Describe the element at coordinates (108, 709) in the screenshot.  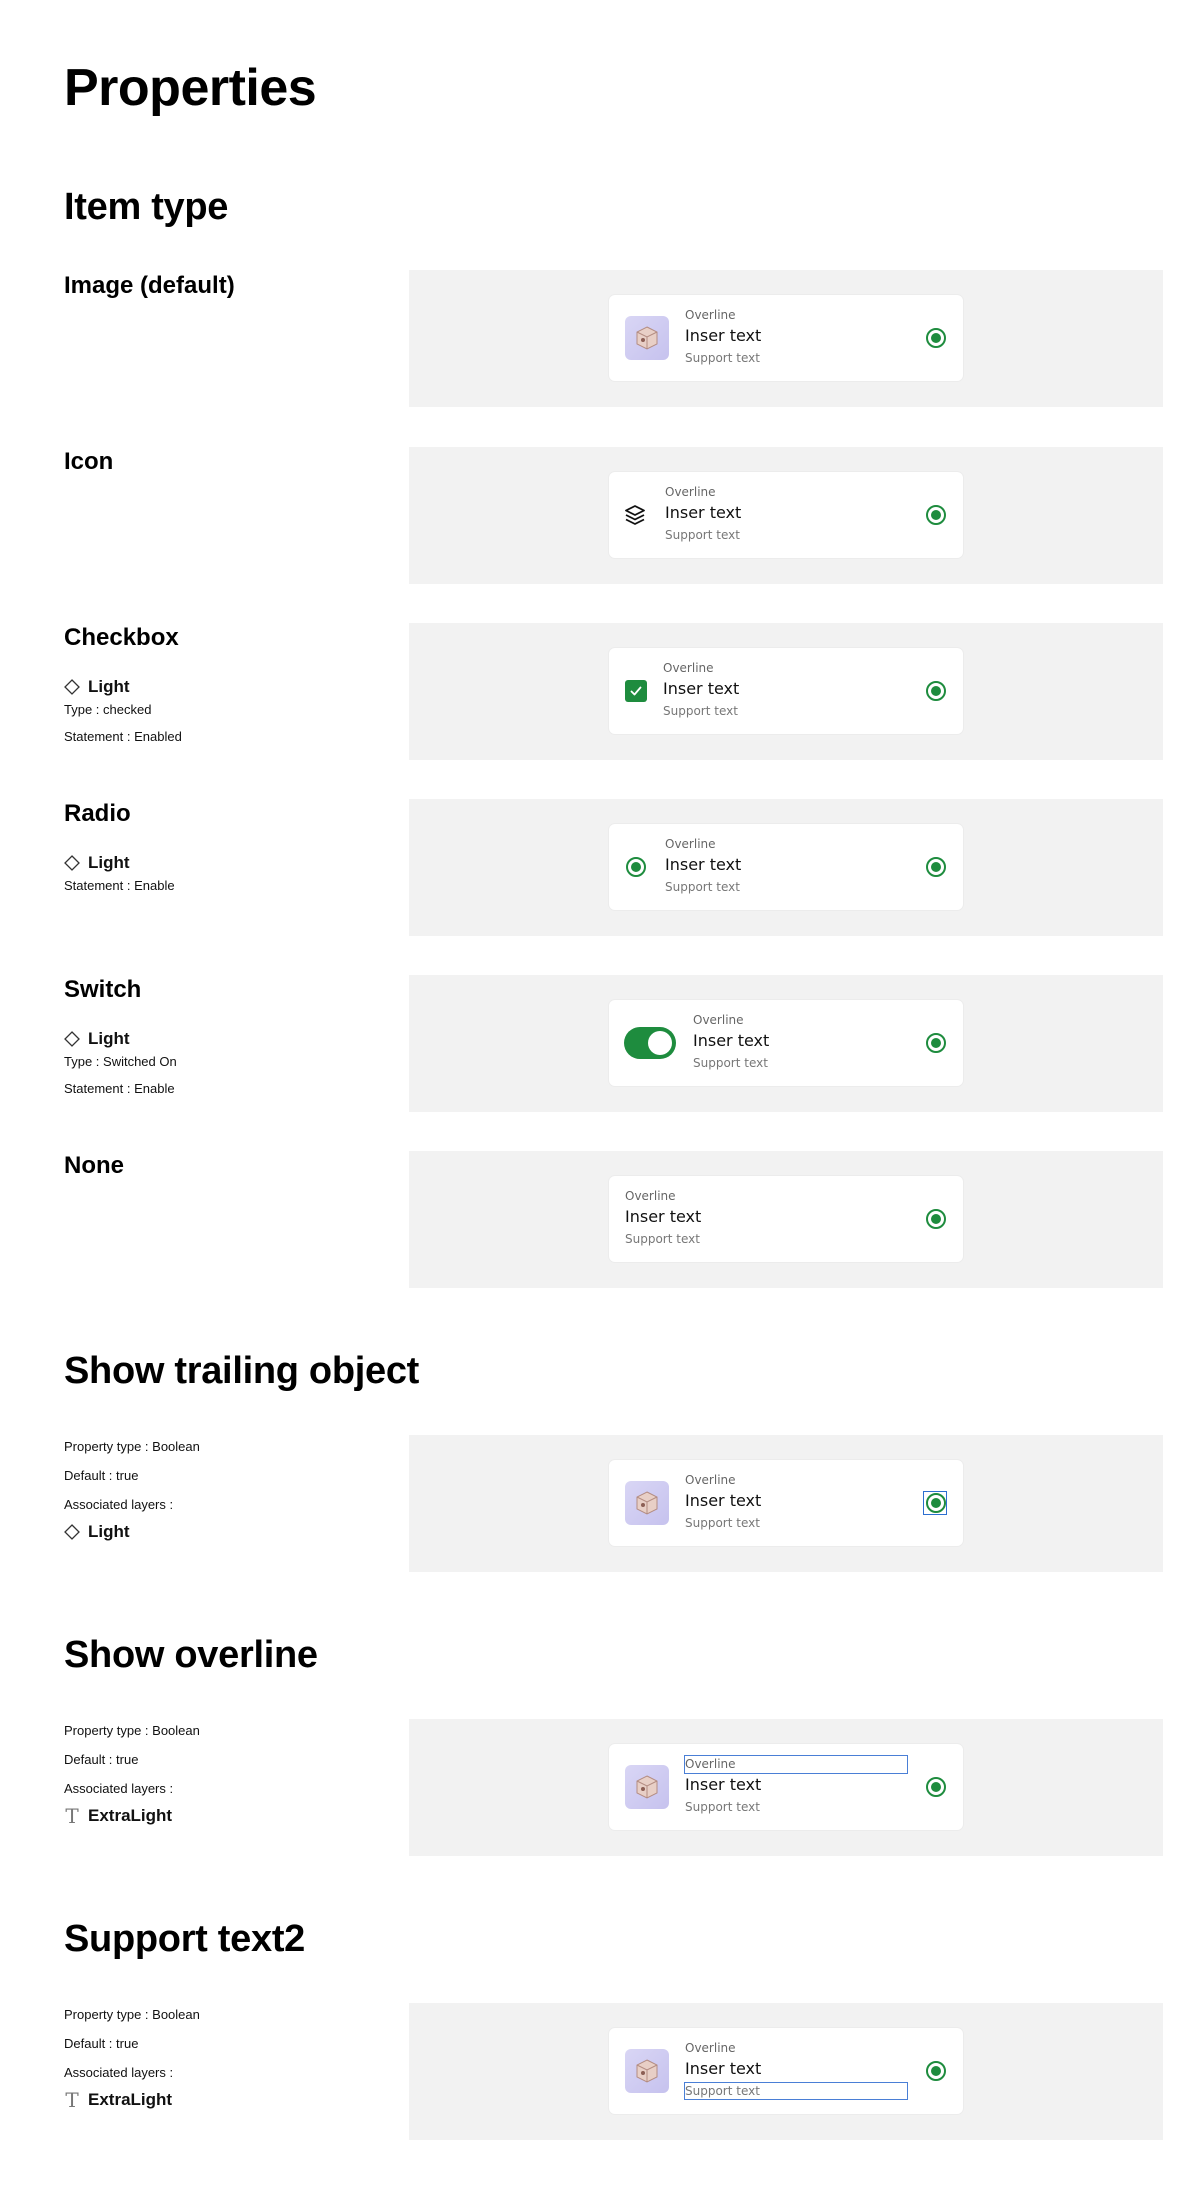
I see `property-line: Type : checked` at that location.